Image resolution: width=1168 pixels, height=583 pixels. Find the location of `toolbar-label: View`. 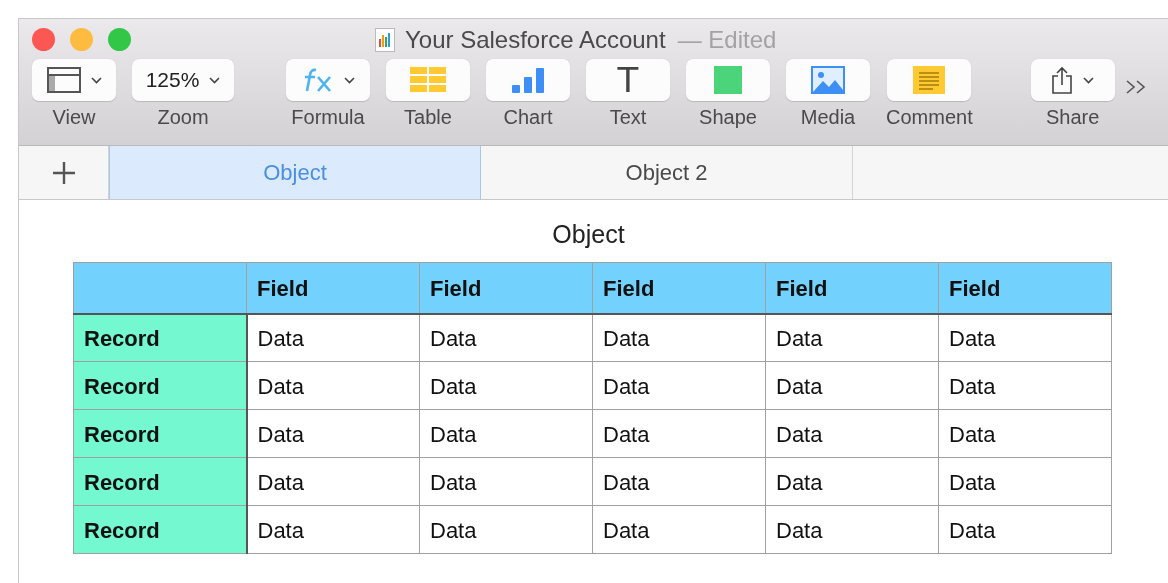

toolbar-label: View is located at coordinates (74, 117).